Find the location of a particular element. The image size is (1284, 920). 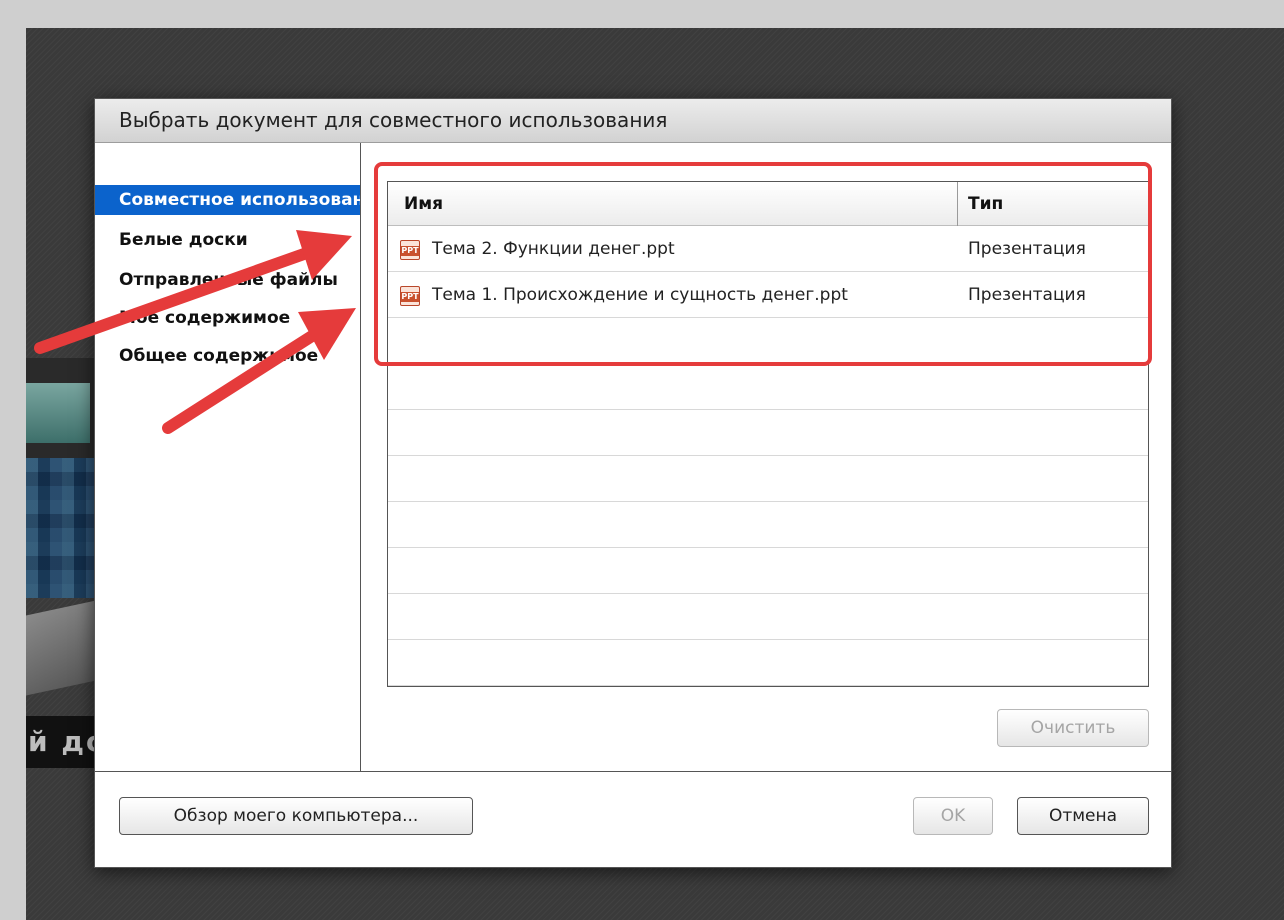

file-name: Тема 2. Функции денег.ppt is located at coordinates (553, 249).